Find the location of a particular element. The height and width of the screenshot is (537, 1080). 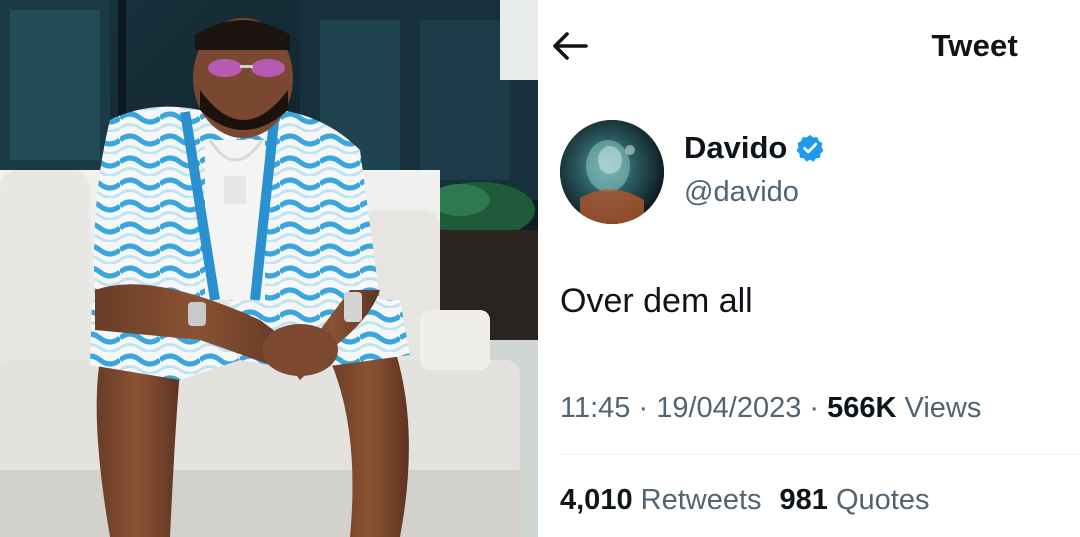

display-name-row: Davido is located at coordinates (754, 148).